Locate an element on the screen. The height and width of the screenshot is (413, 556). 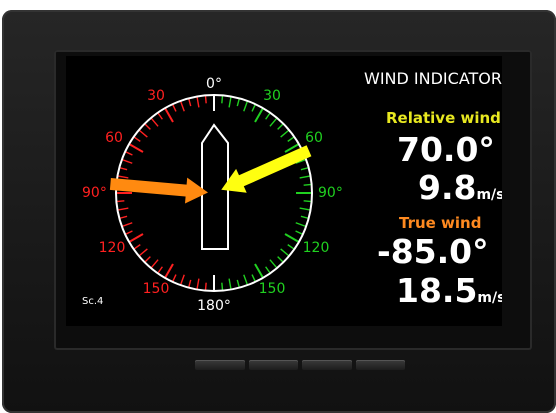
true-wind-speed: 18.5m/s is located at coordinates (449, 290).